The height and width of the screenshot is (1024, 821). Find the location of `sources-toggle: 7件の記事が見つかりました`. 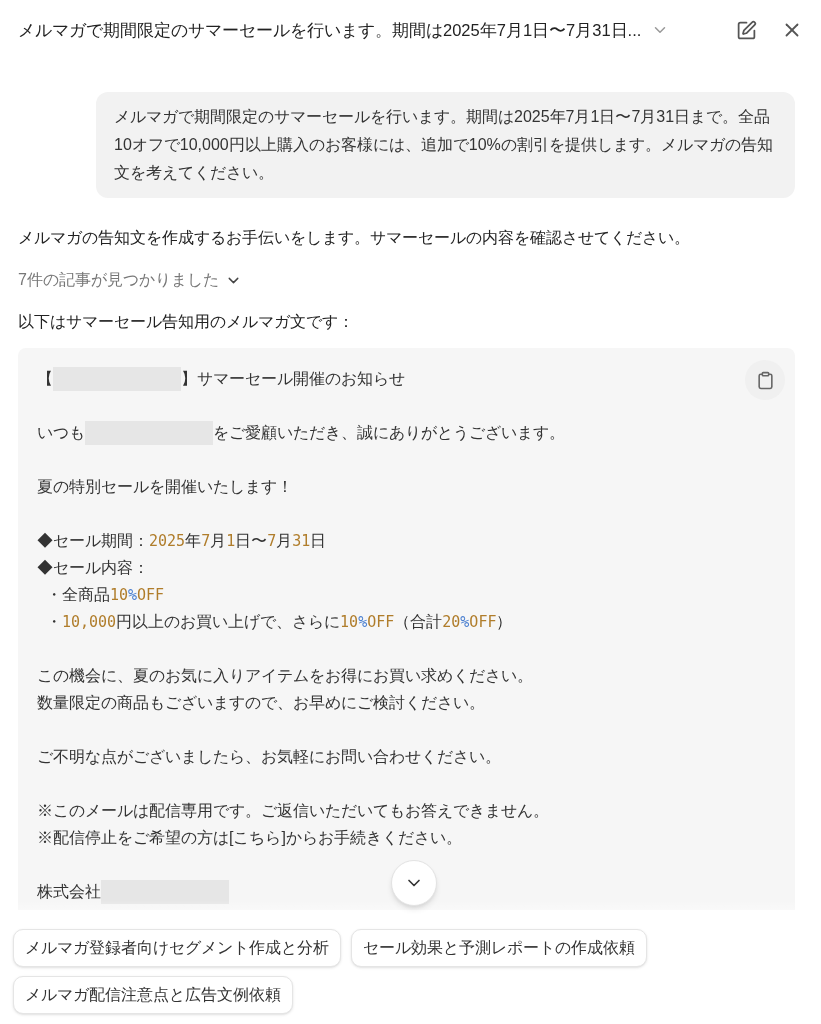

sources-toggle: 7件の記事が見つかりました is located at coordinates (130, 280).